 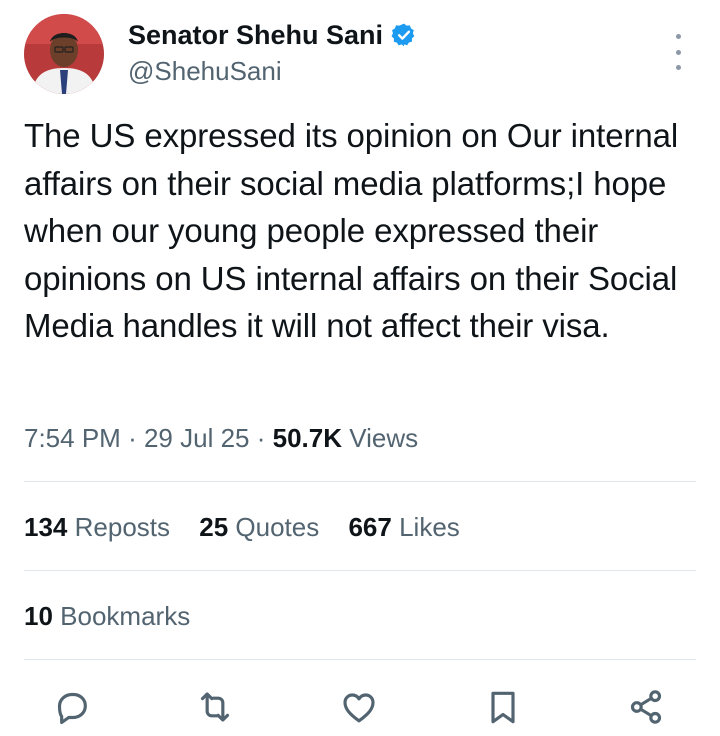 I want to click on tweet-header: Senator Shehu Sani @ShehuSani, so click(x=360, y=56).